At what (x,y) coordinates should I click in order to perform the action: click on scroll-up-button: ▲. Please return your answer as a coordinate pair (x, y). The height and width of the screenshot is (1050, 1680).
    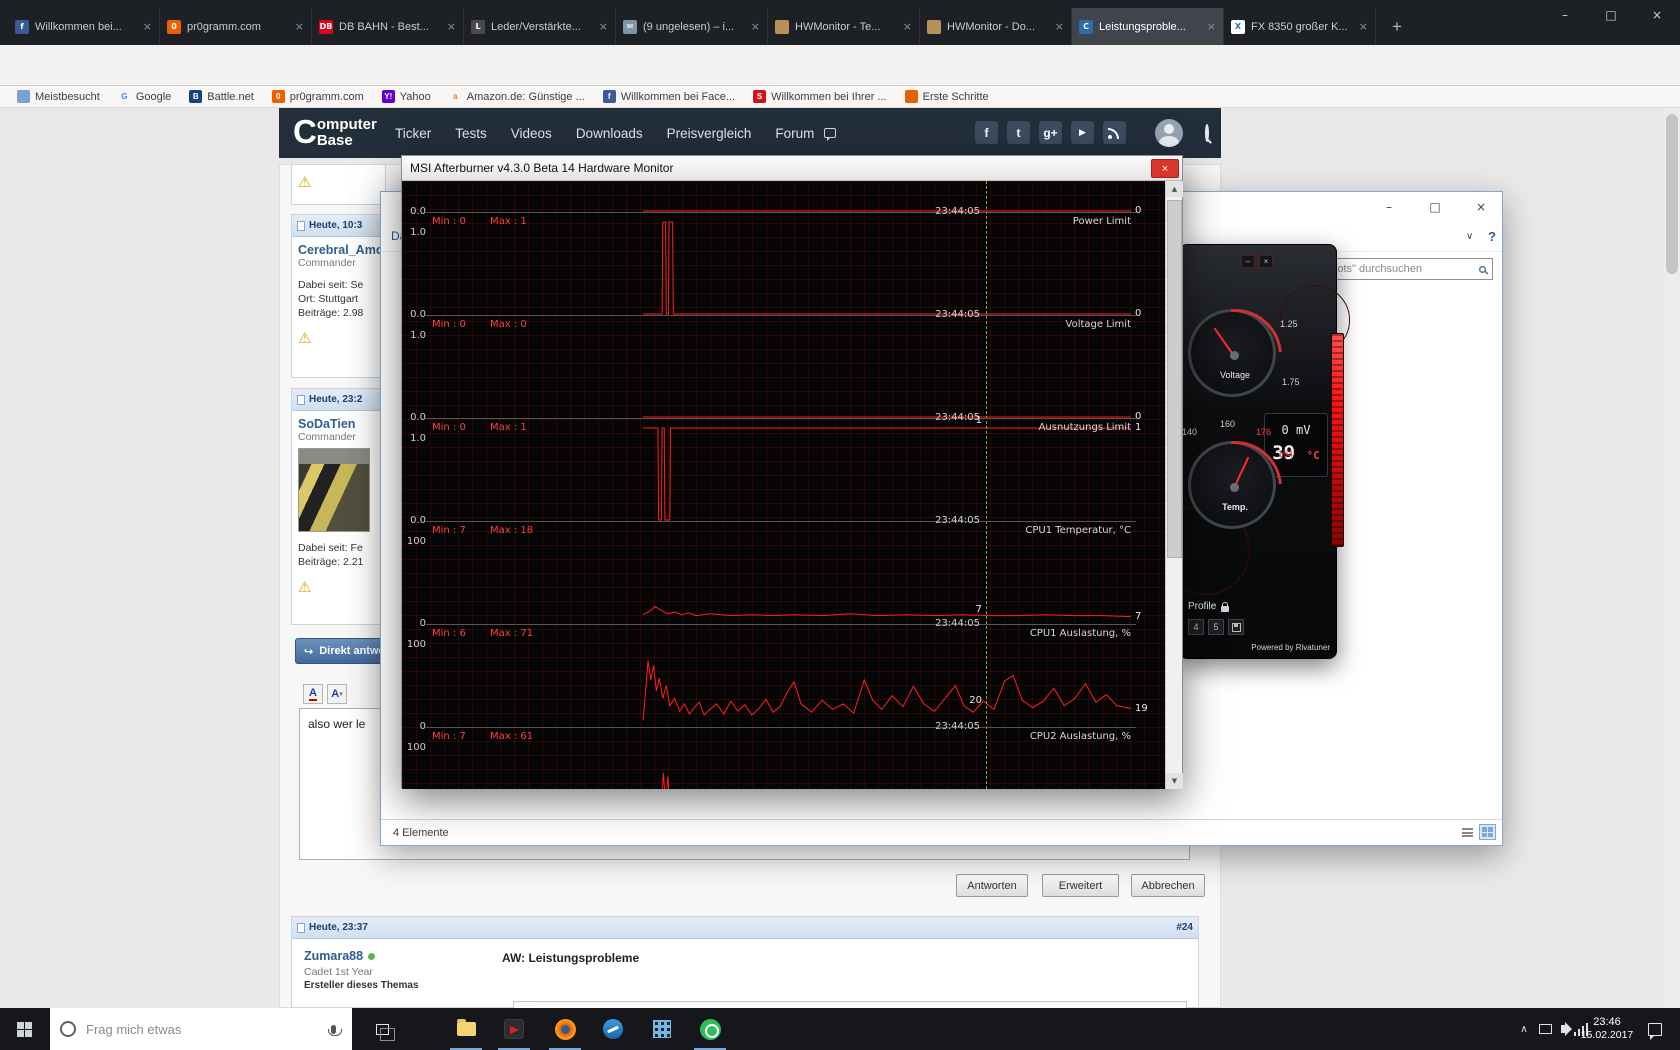
    Looking at the image, I should click on (1174, 189).